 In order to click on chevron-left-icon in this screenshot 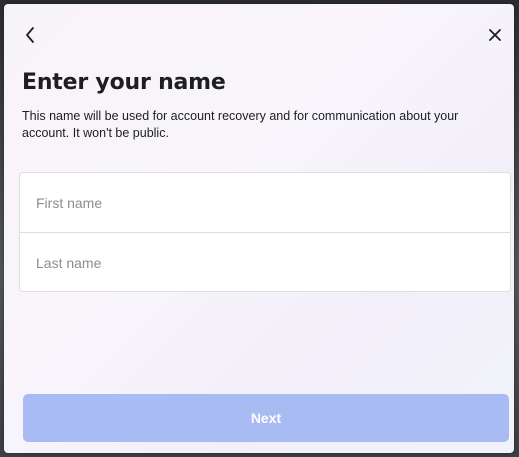, I will do `click(30, 35)`.